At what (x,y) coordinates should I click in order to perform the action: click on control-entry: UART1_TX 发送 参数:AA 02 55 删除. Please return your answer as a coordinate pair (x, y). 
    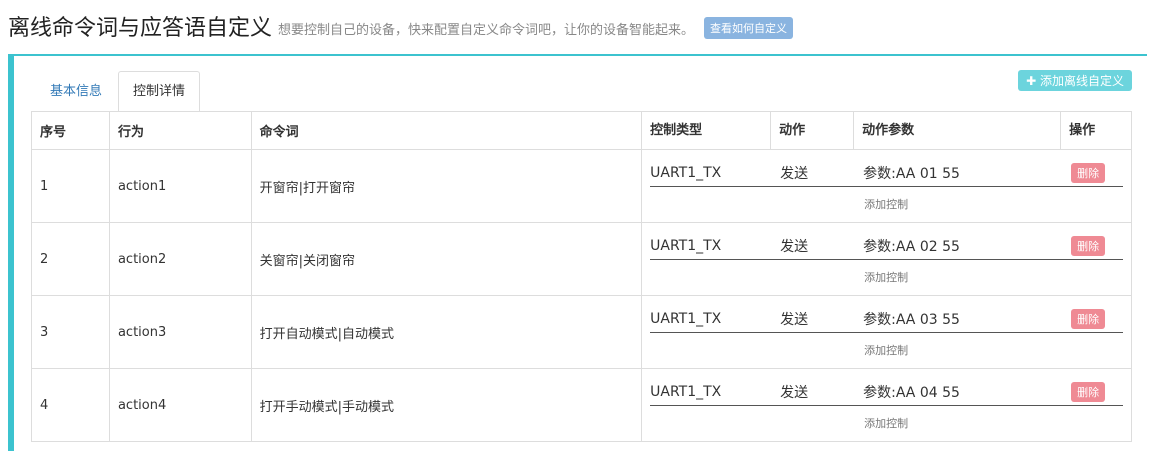
    Looking at the image, I should click on (886, 246).